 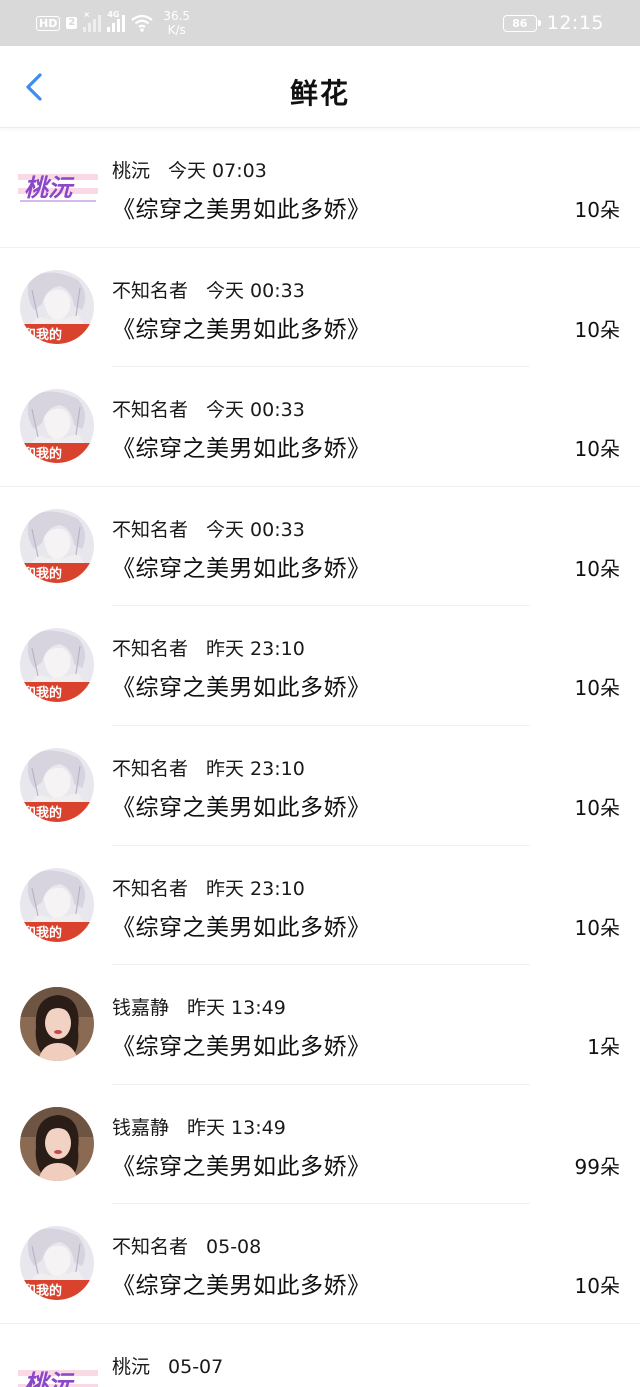 I want to click on signal-4g-icon: 4G, so click(x=116, y=21).